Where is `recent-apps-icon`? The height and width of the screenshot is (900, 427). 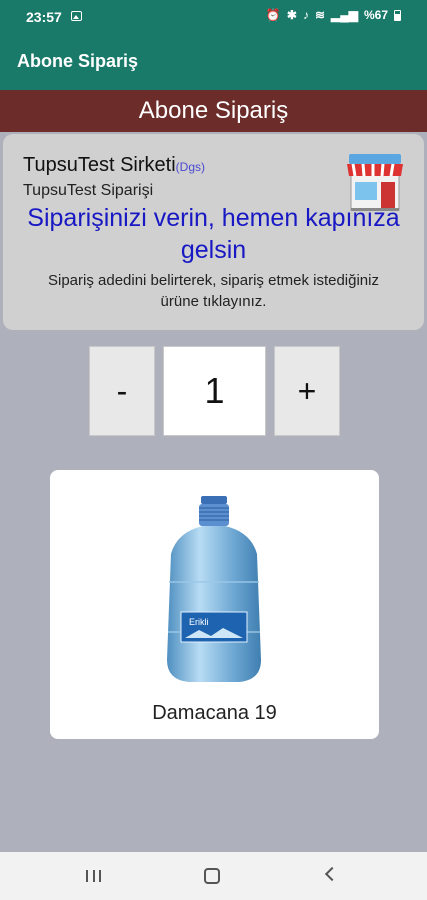 recent-apps-icon is located at coordinates (93, 876).